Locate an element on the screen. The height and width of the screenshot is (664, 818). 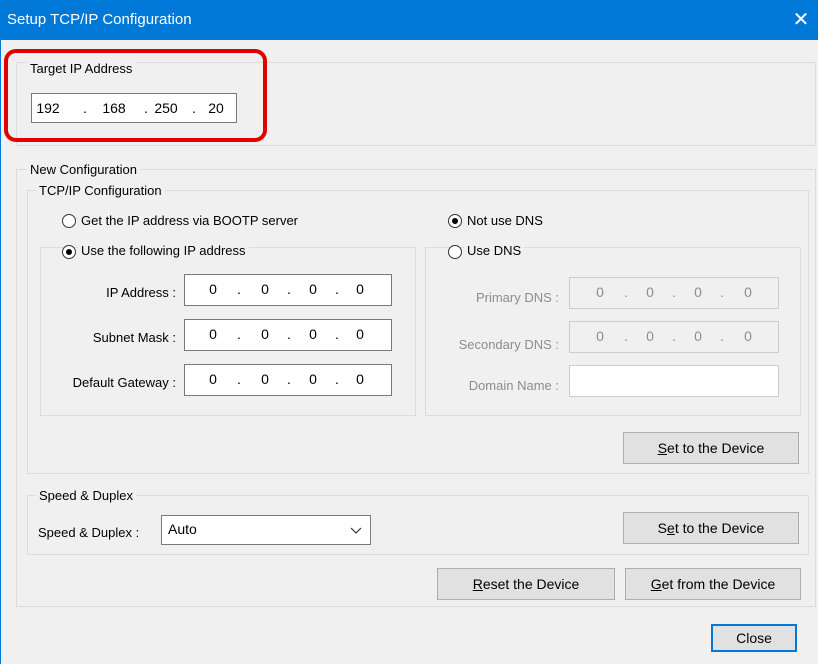
window-title: Setup TCP/IP Configuration is located at coordinates (99, 19).